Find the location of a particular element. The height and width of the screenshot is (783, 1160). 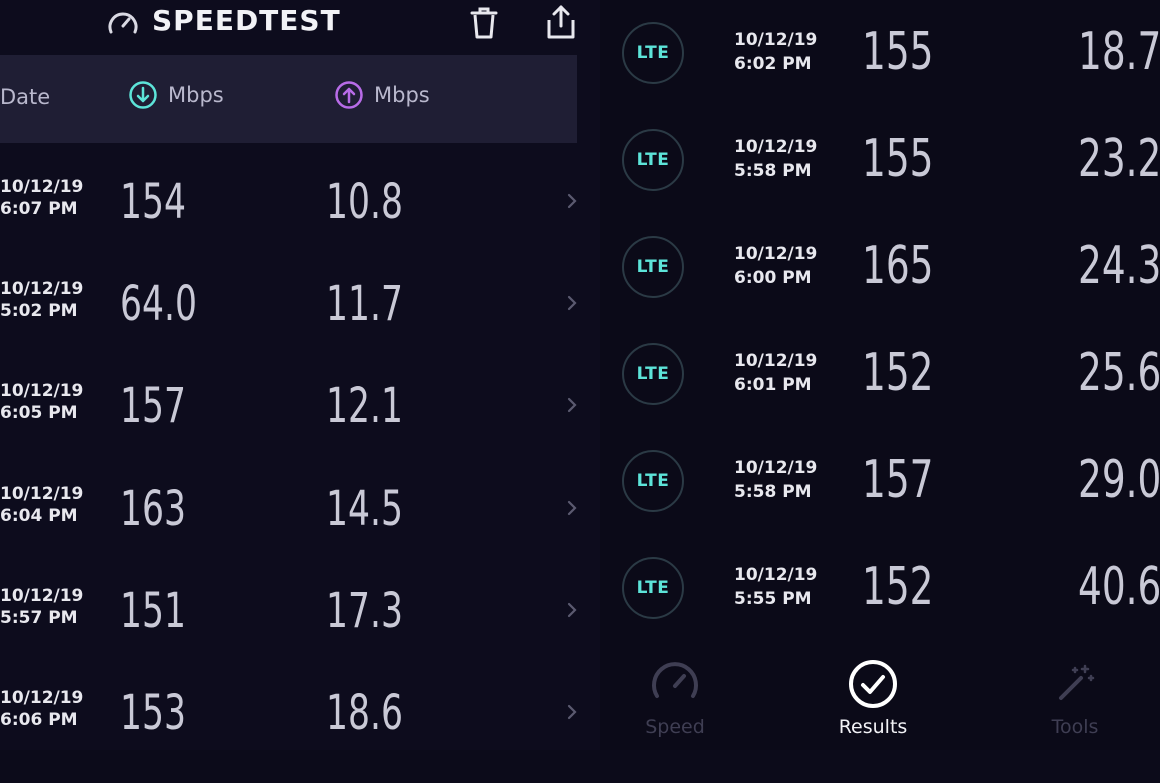

result-date: 10/12/19 6:00 PM is located at coordinates (776, 266).